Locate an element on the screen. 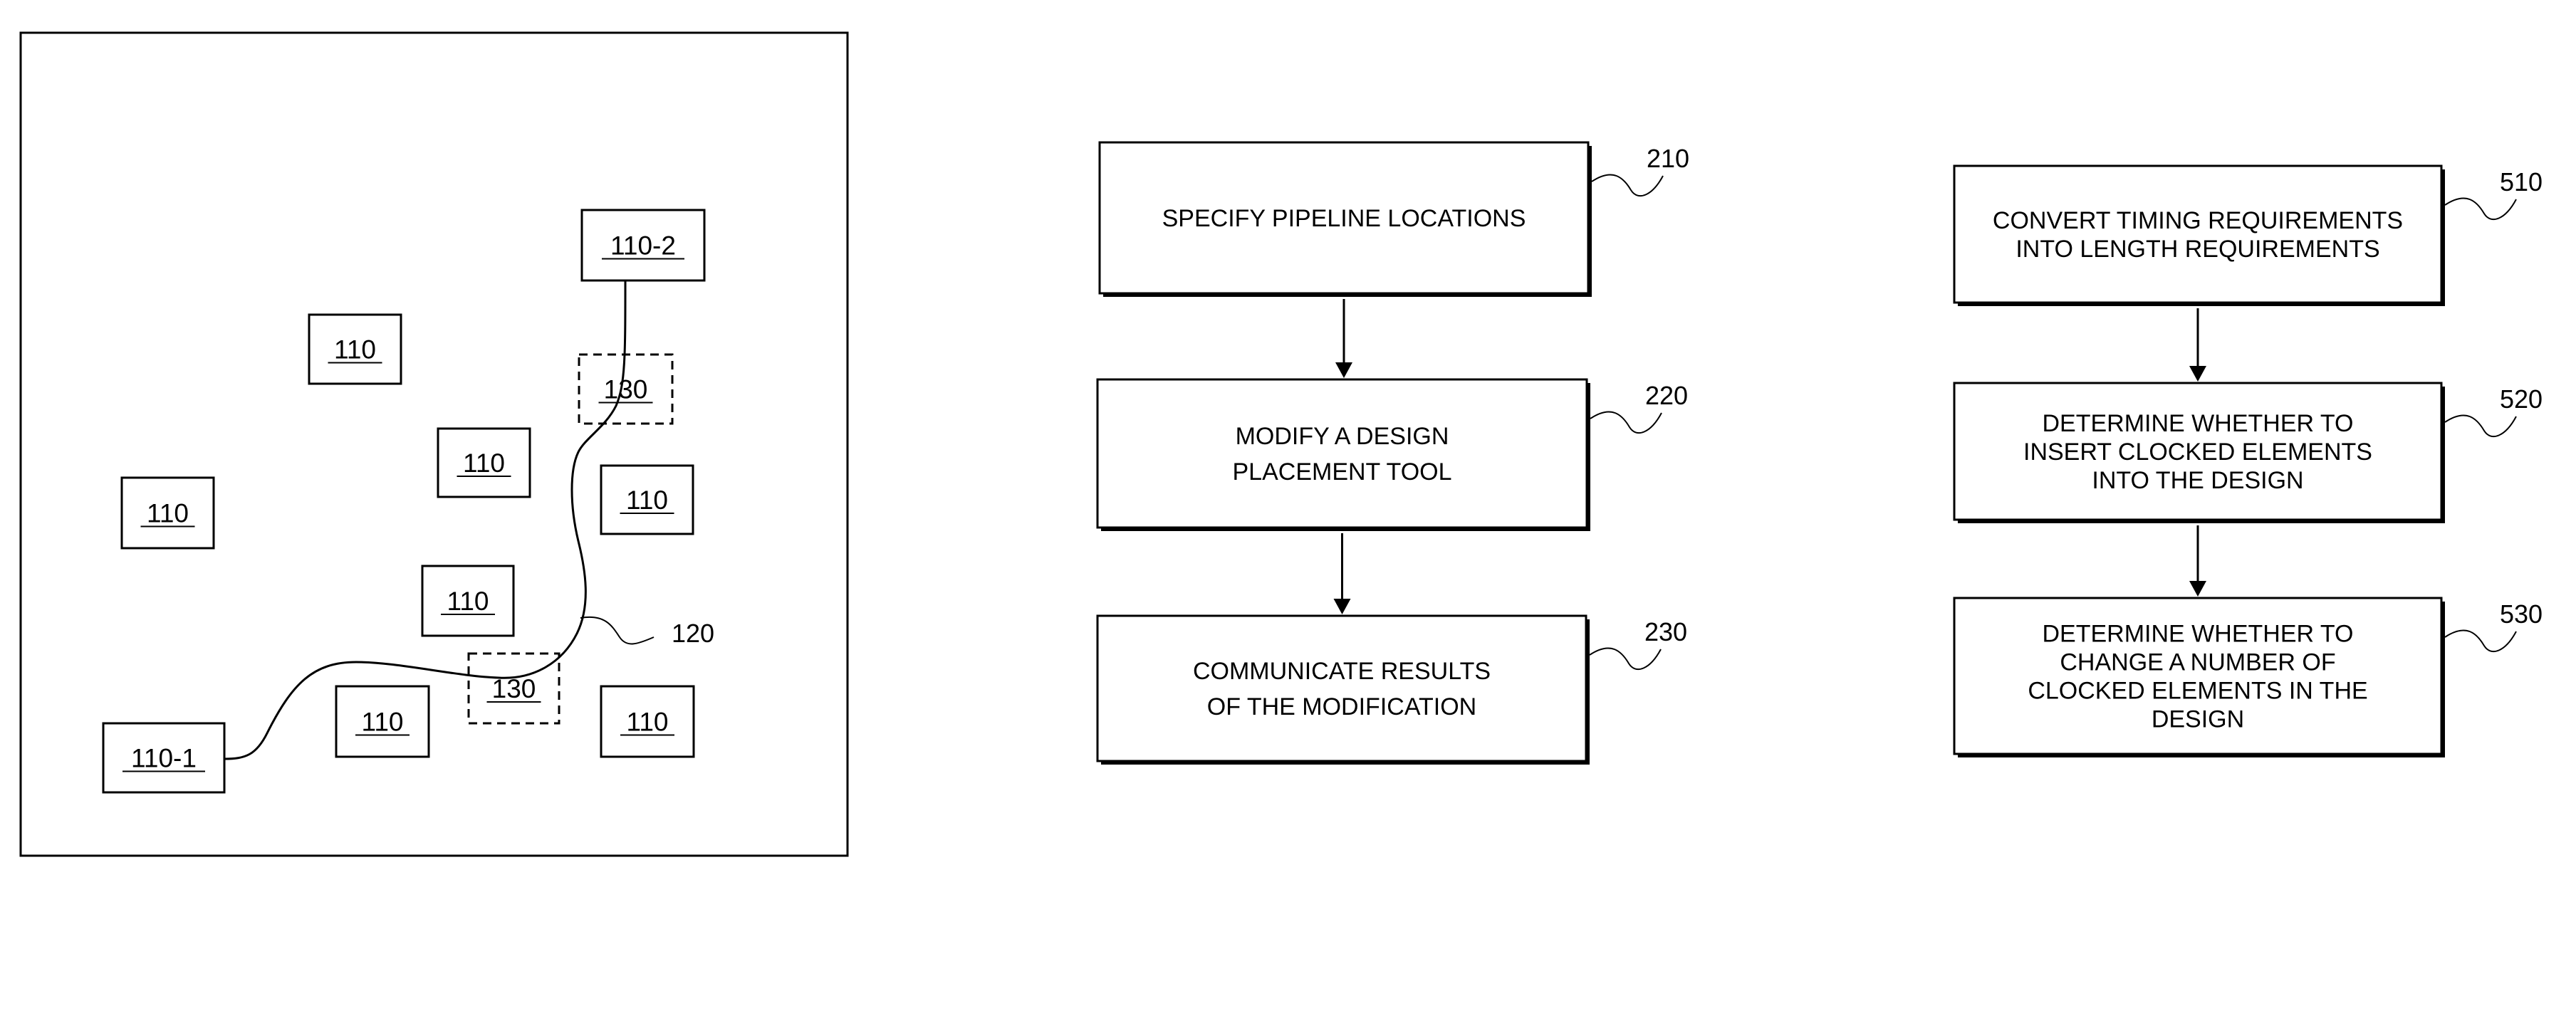  wire-label-120: 120 is located at coordinates (693, 633).